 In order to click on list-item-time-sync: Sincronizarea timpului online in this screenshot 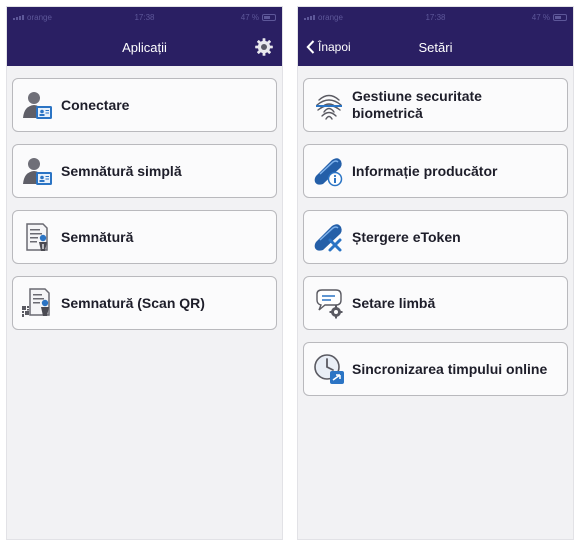, I will do `click(435, 369)`.